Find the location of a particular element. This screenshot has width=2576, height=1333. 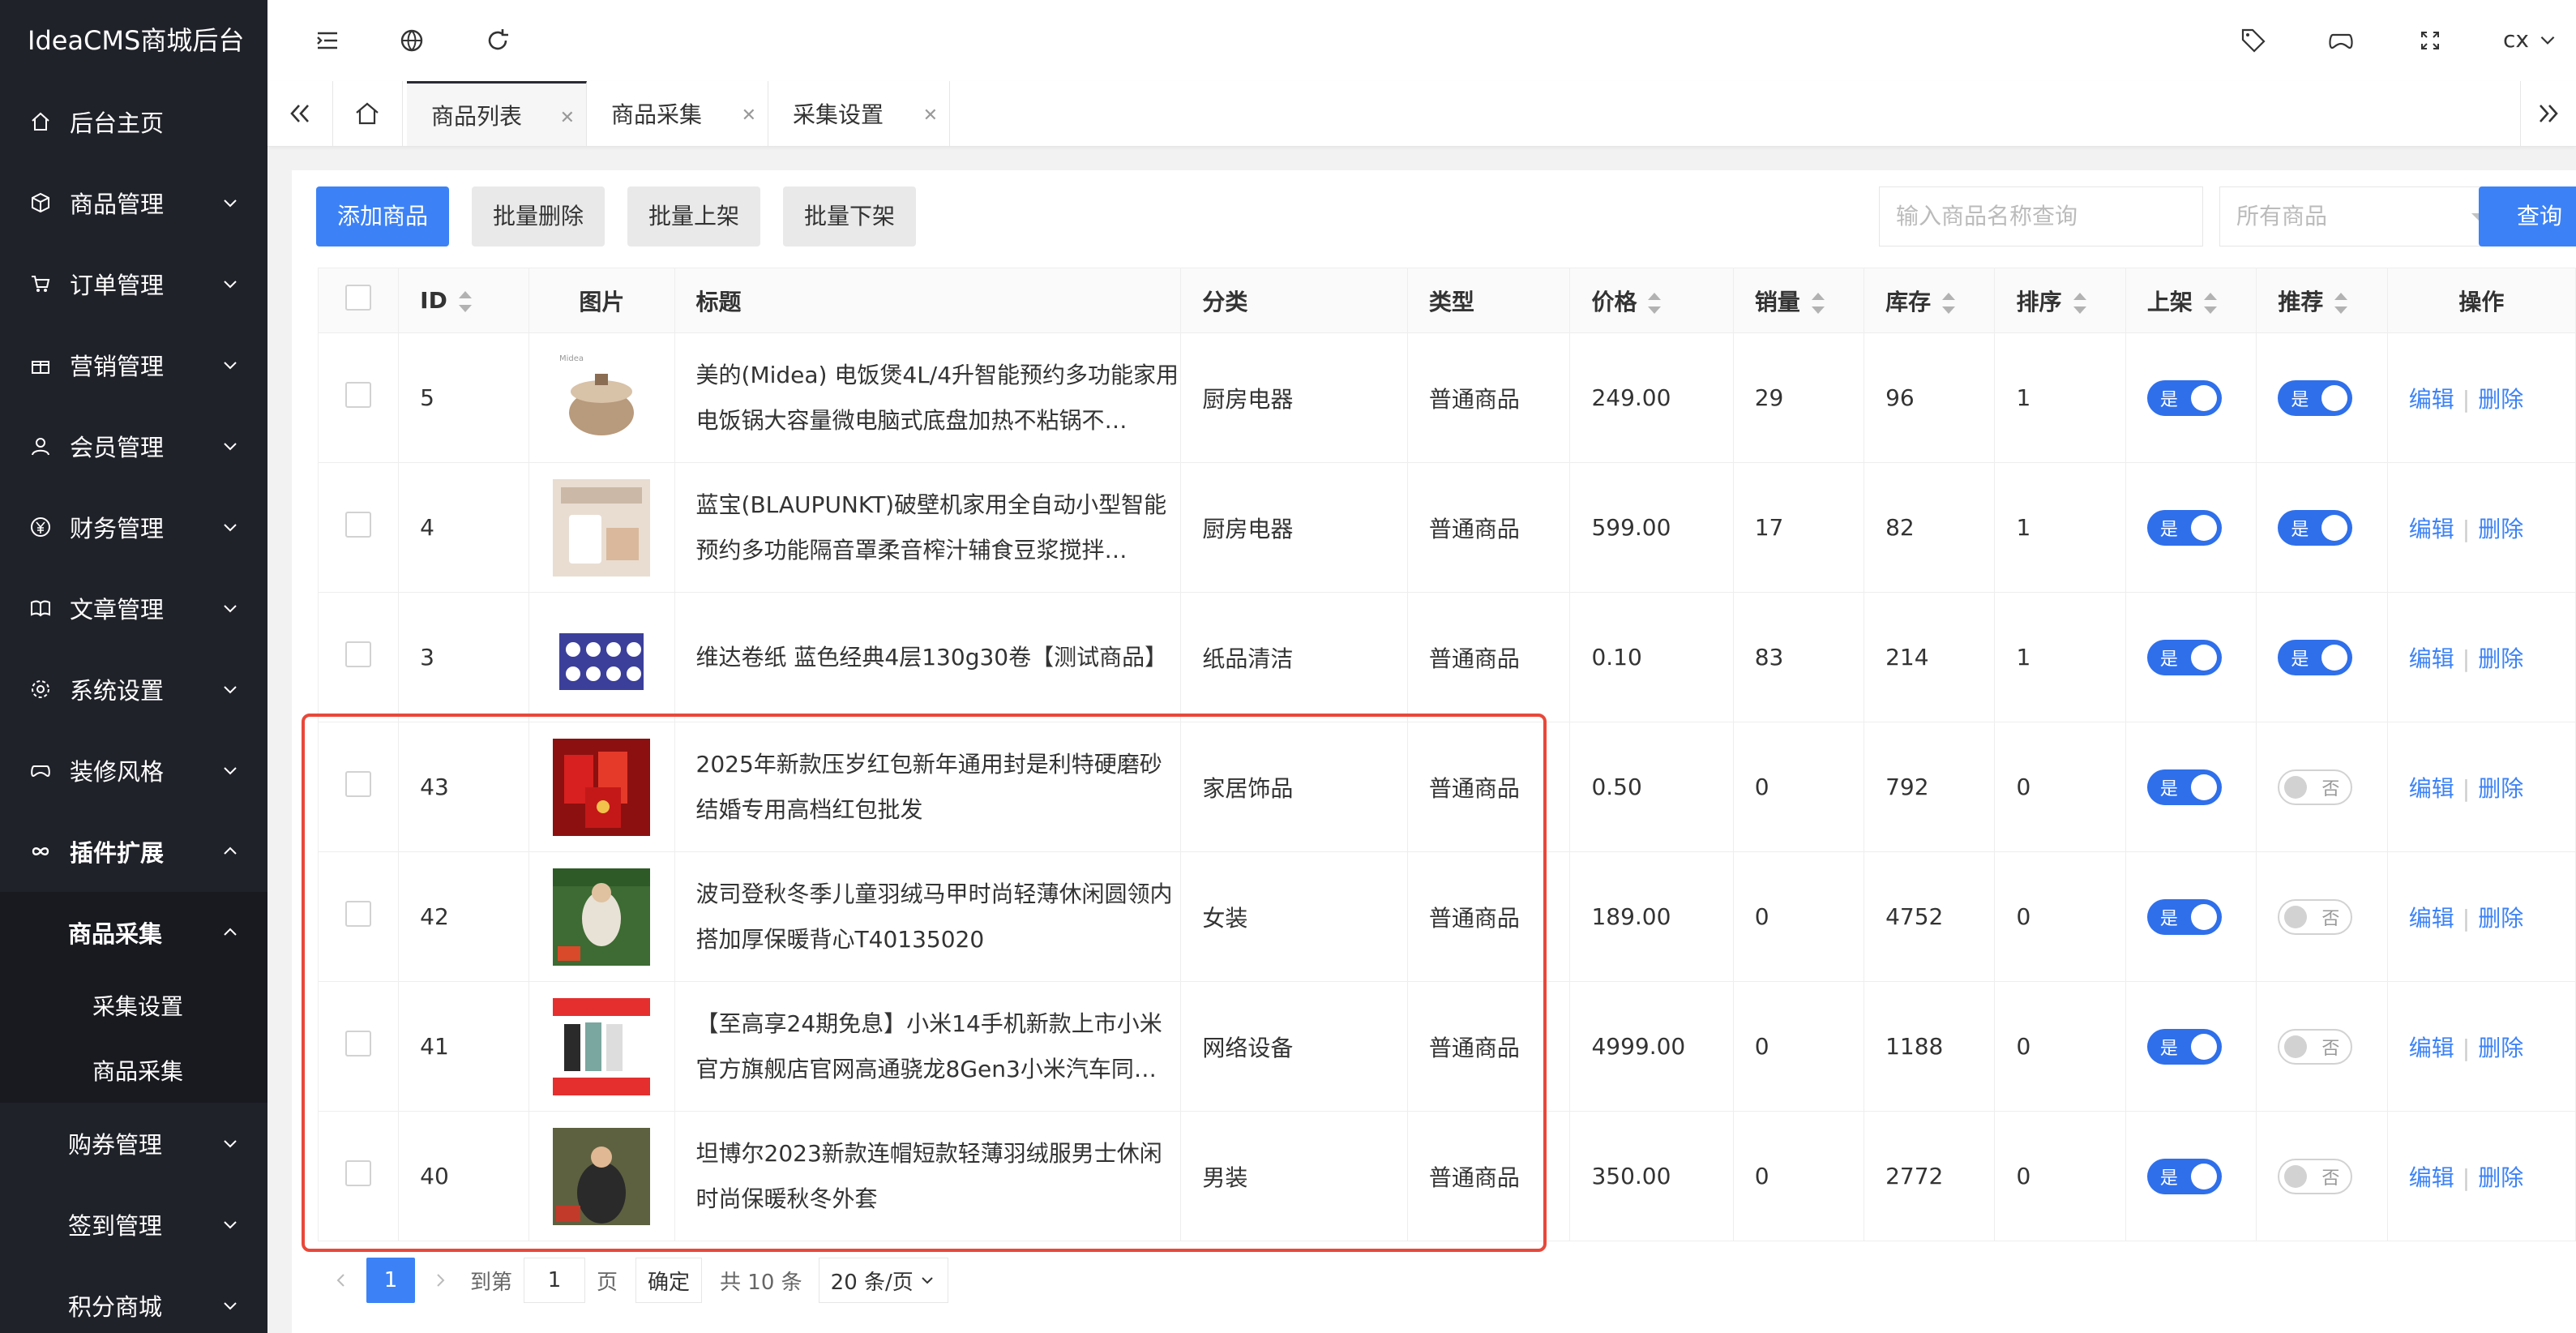

sidebar-item-members: 会员管理 is located at coordinates (133, 446).